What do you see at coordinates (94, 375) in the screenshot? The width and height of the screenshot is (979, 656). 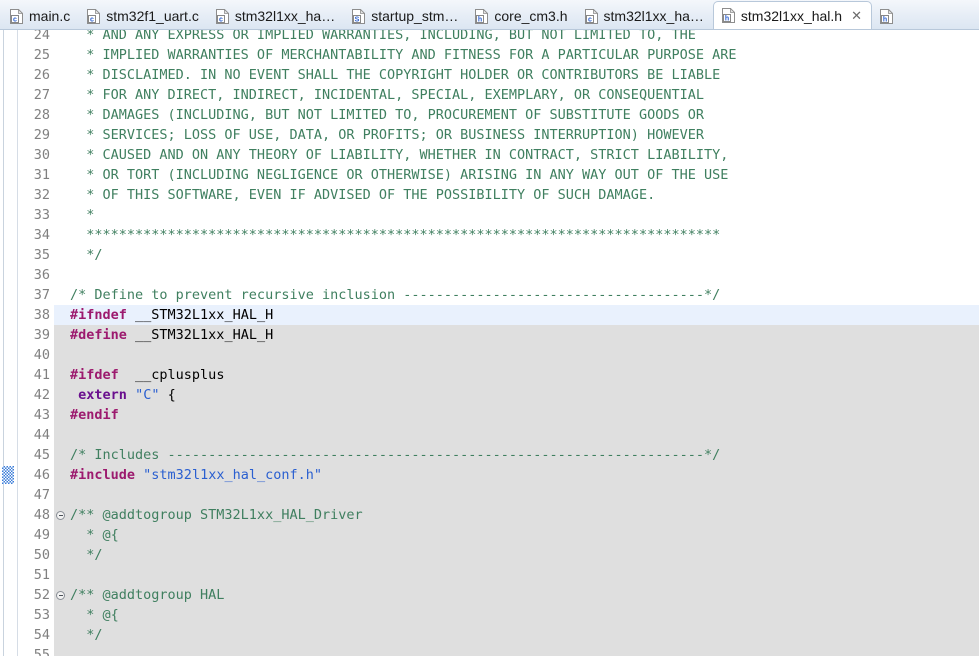 I see `code-token-pp: #ifdef` at bounding box center [94, 375].